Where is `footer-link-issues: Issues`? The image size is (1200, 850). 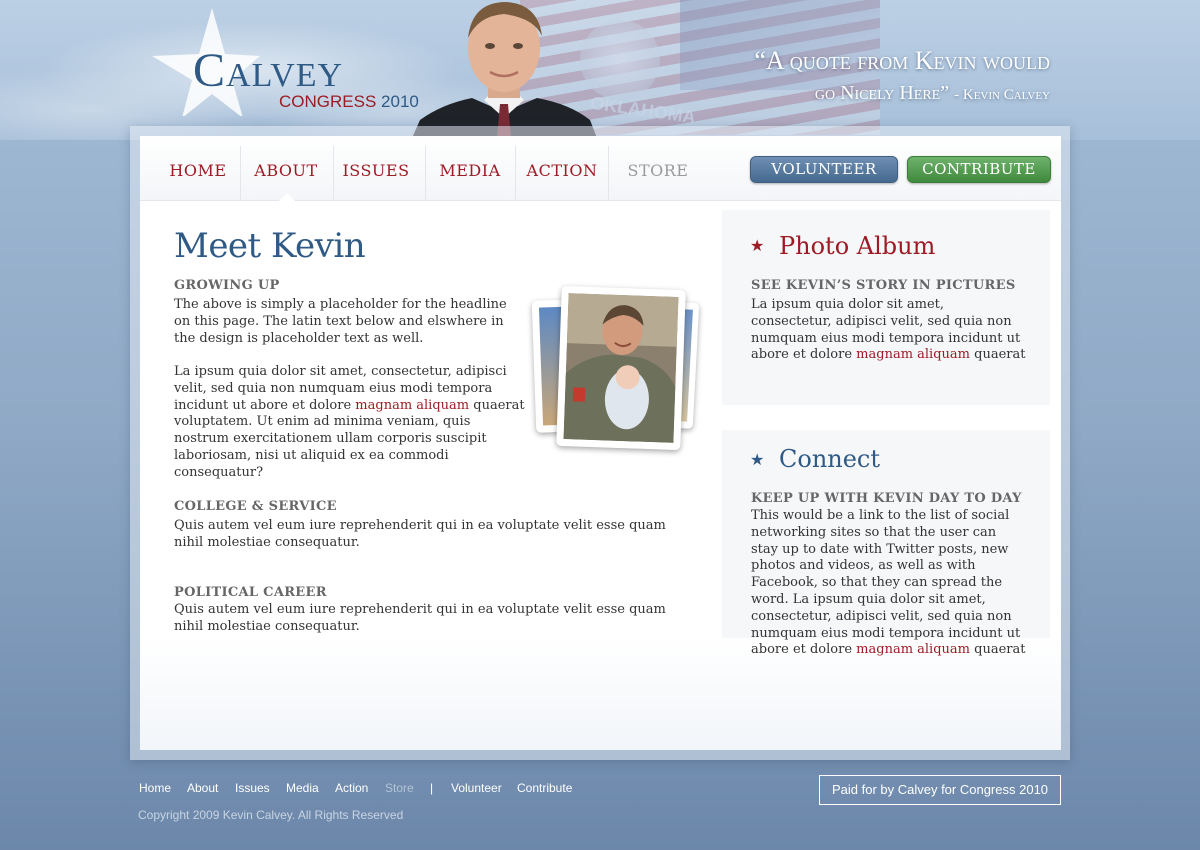
footer-link-issues: Issues is located at coordinates (252, 788).